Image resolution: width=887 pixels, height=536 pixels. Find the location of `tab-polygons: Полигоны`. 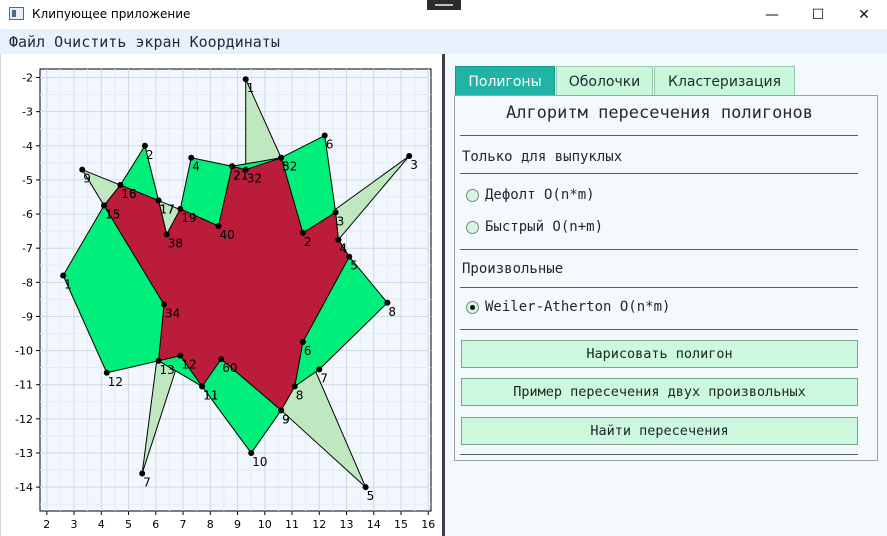

tab-polygons: Полигоны is located at coordinates (505, 81).